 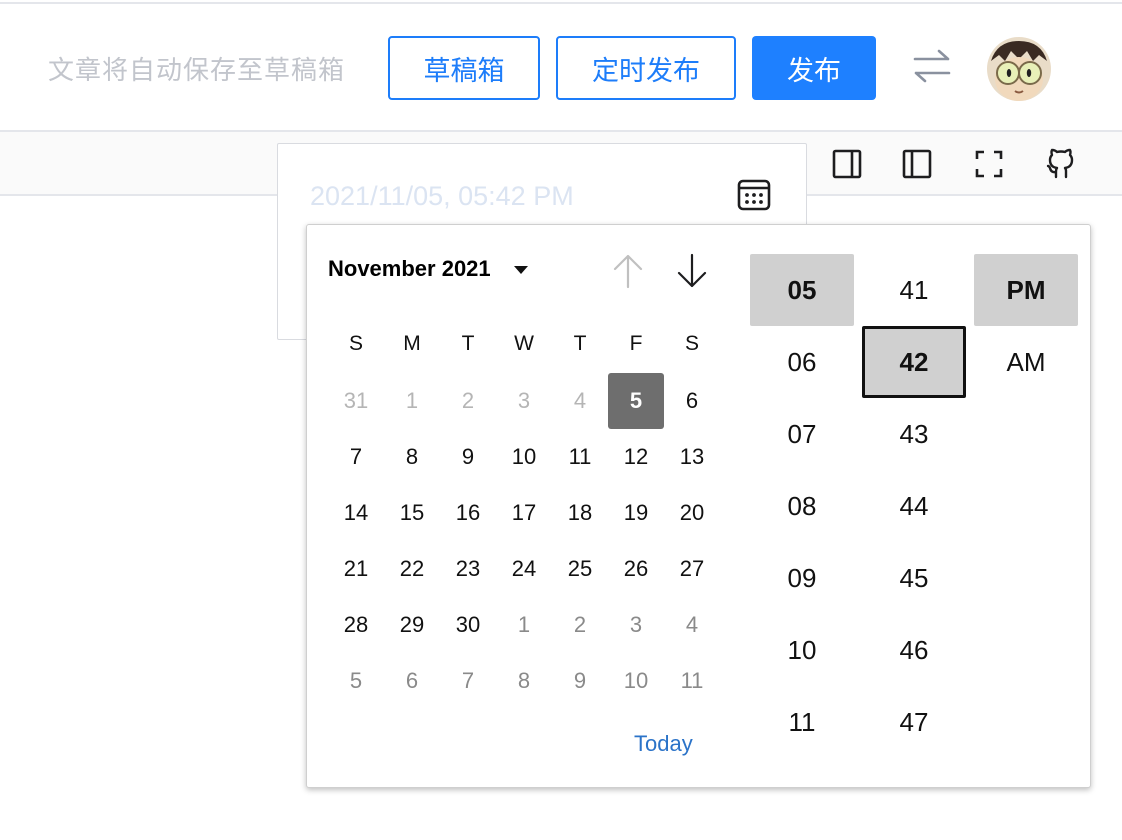 What do you see at coordinates (814, 68) in the screenshot?
I see `publish-button: 发布` at bounding box center [814, 68].